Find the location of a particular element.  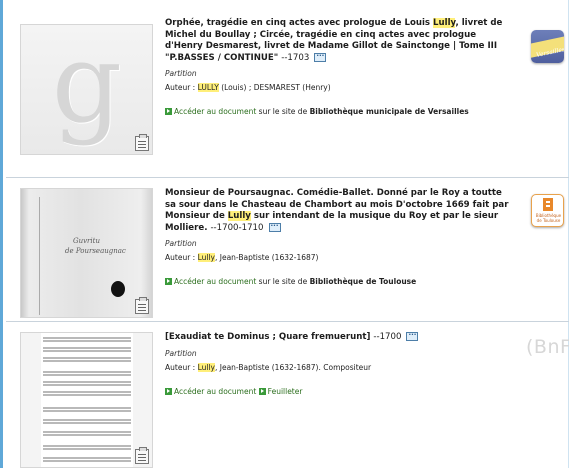

author-rest: , Jean-Baptiste (1632-1687). Compositeur is located at coordinates (293, 367).